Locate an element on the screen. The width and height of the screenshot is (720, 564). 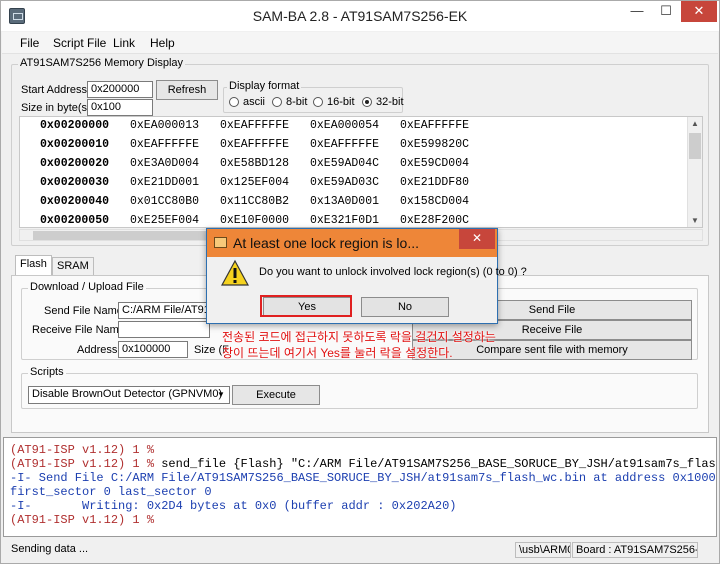
radio-16bit is located at coordinates (318, 102).